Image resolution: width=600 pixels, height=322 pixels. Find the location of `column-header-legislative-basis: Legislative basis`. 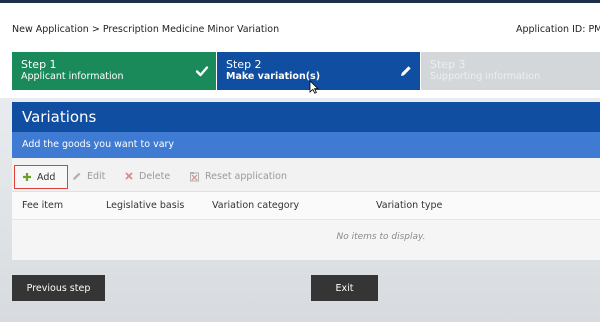

column-header-legislative-basis: Legislative basis is located at coordinates (145, 205).